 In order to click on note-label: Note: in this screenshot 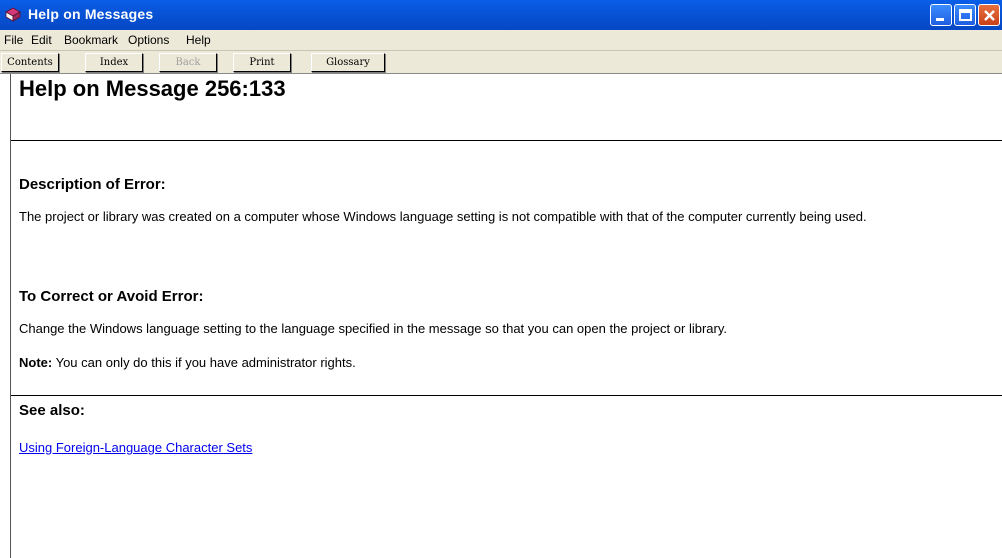, I will do `click(36, 362)`.